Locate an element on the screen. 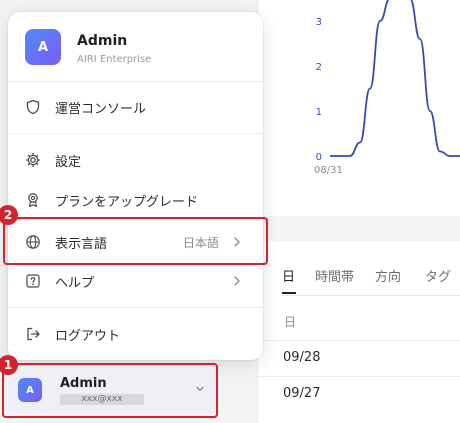 The height and width of the screenshot is (423, 460). active-tab-indicator is located at coordinates (289, 293).